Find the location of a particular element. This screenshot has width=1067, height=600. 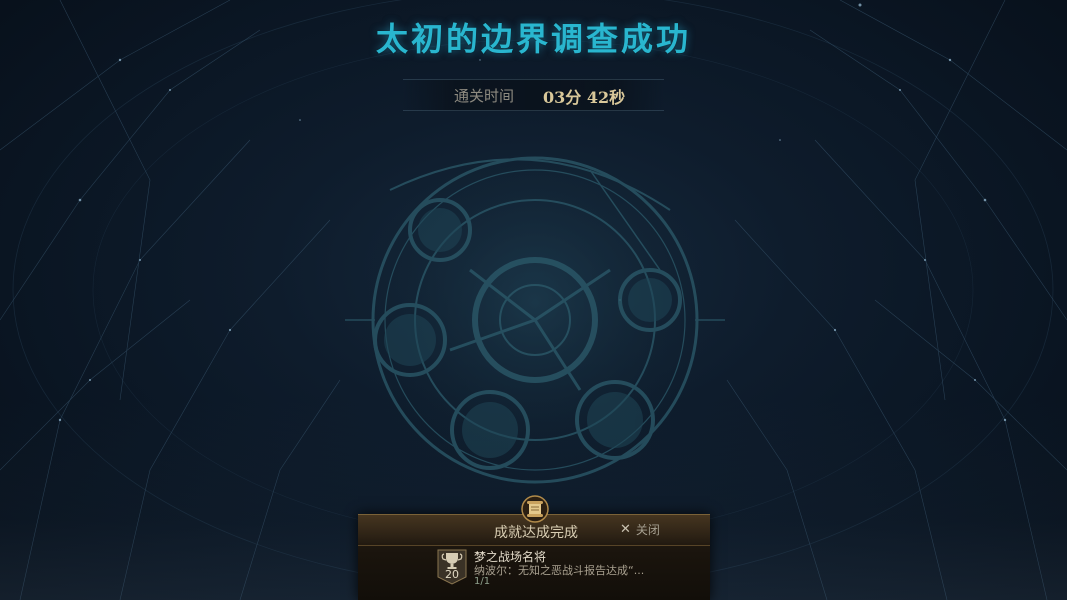

achievement-progress: 1/1 is located at coordinates (482, 581).